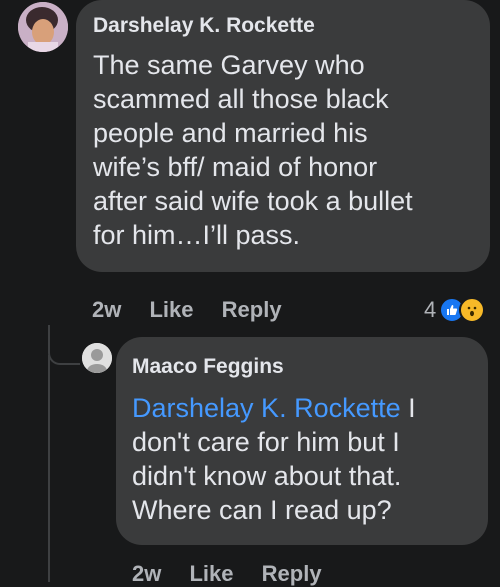 The height and width of the screenshot is (587, 500). What do you see at coordinates (472, 310) in the screenshot?
I see `wow-icon` at bounding box center [472, 310].